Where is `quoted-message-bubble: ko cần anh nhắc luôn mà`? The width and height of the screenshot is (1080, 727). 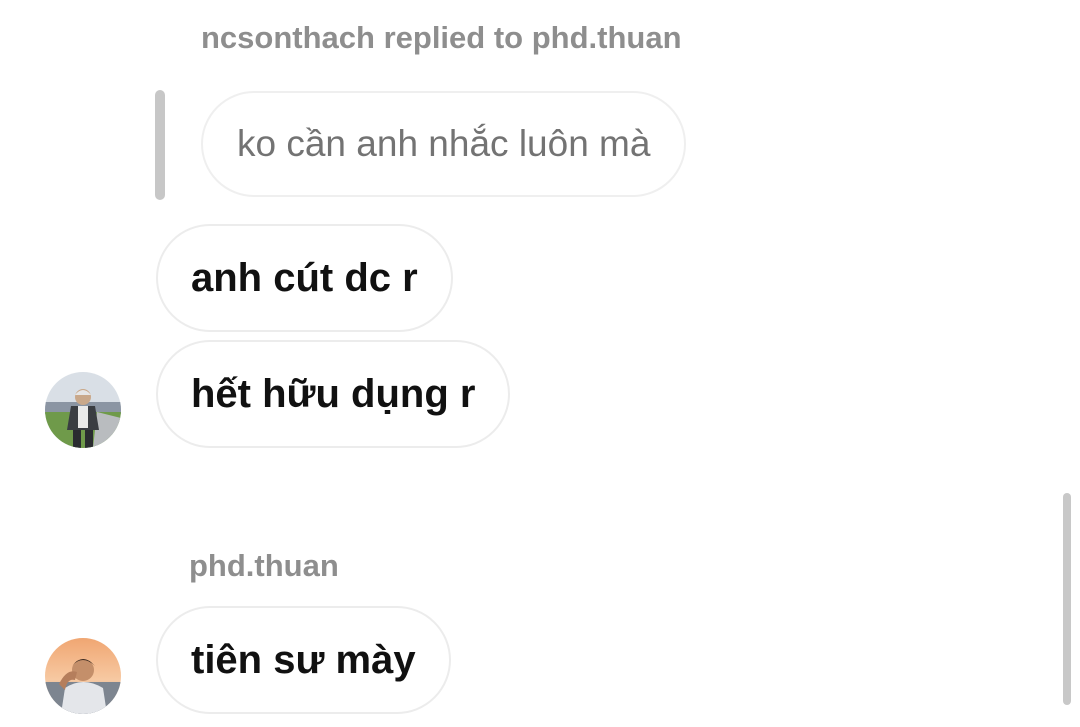 quoted-message-bubble: ko cần anh nhắc luôn mà is located at coordinates (444, 144).